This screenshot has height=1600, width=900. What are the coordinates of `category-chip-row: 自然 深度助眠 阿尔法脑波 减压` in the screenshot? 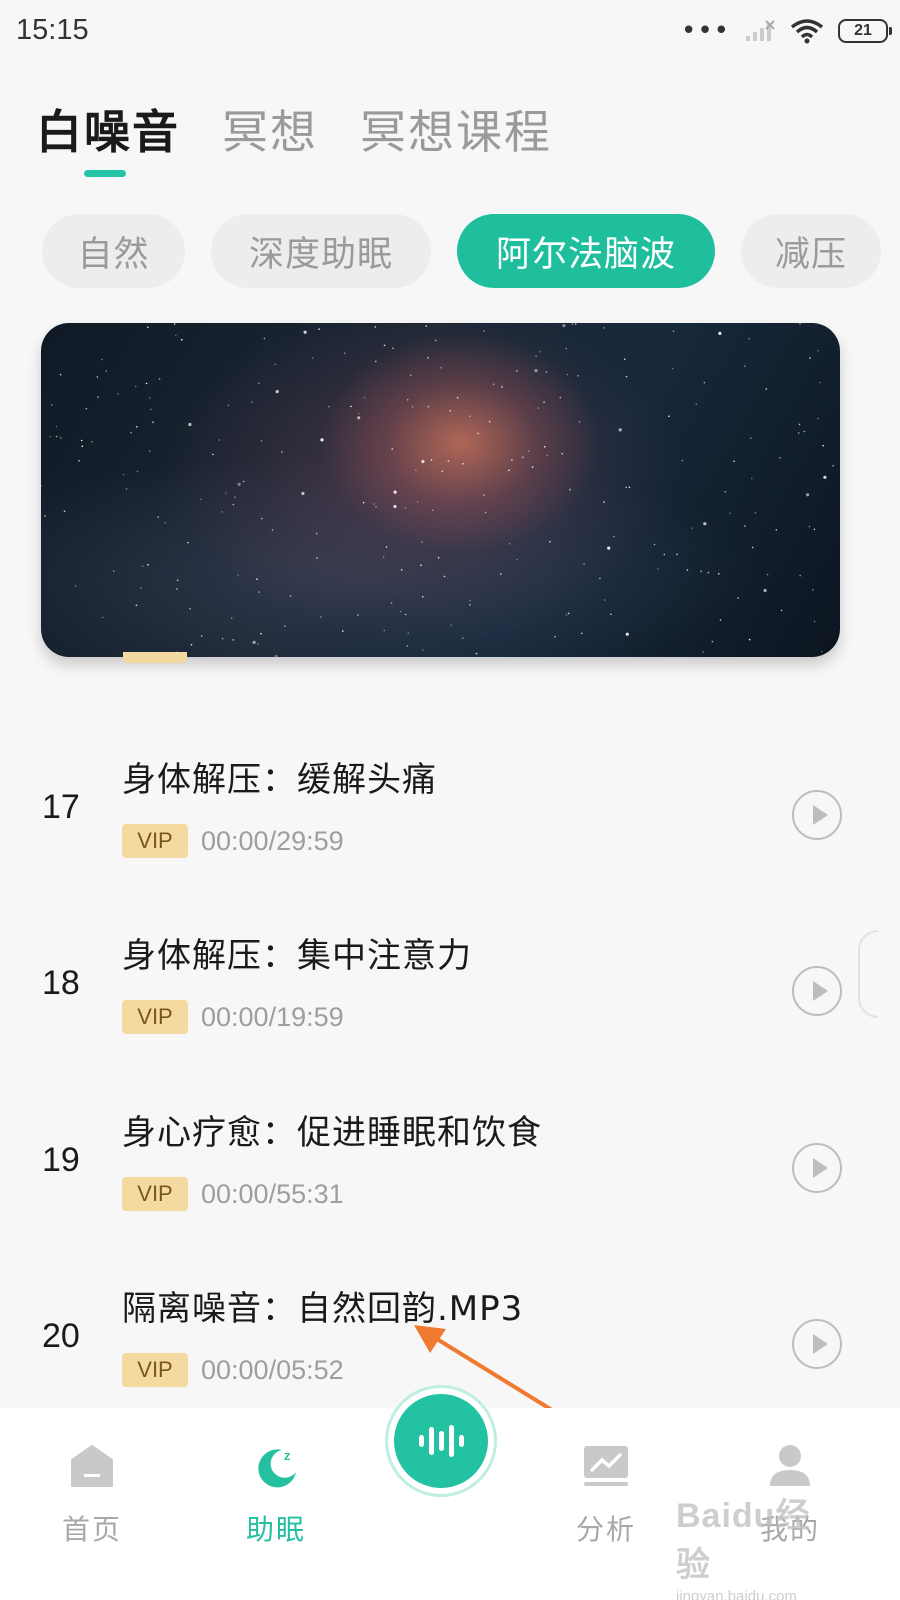 It's located at (450, 250).